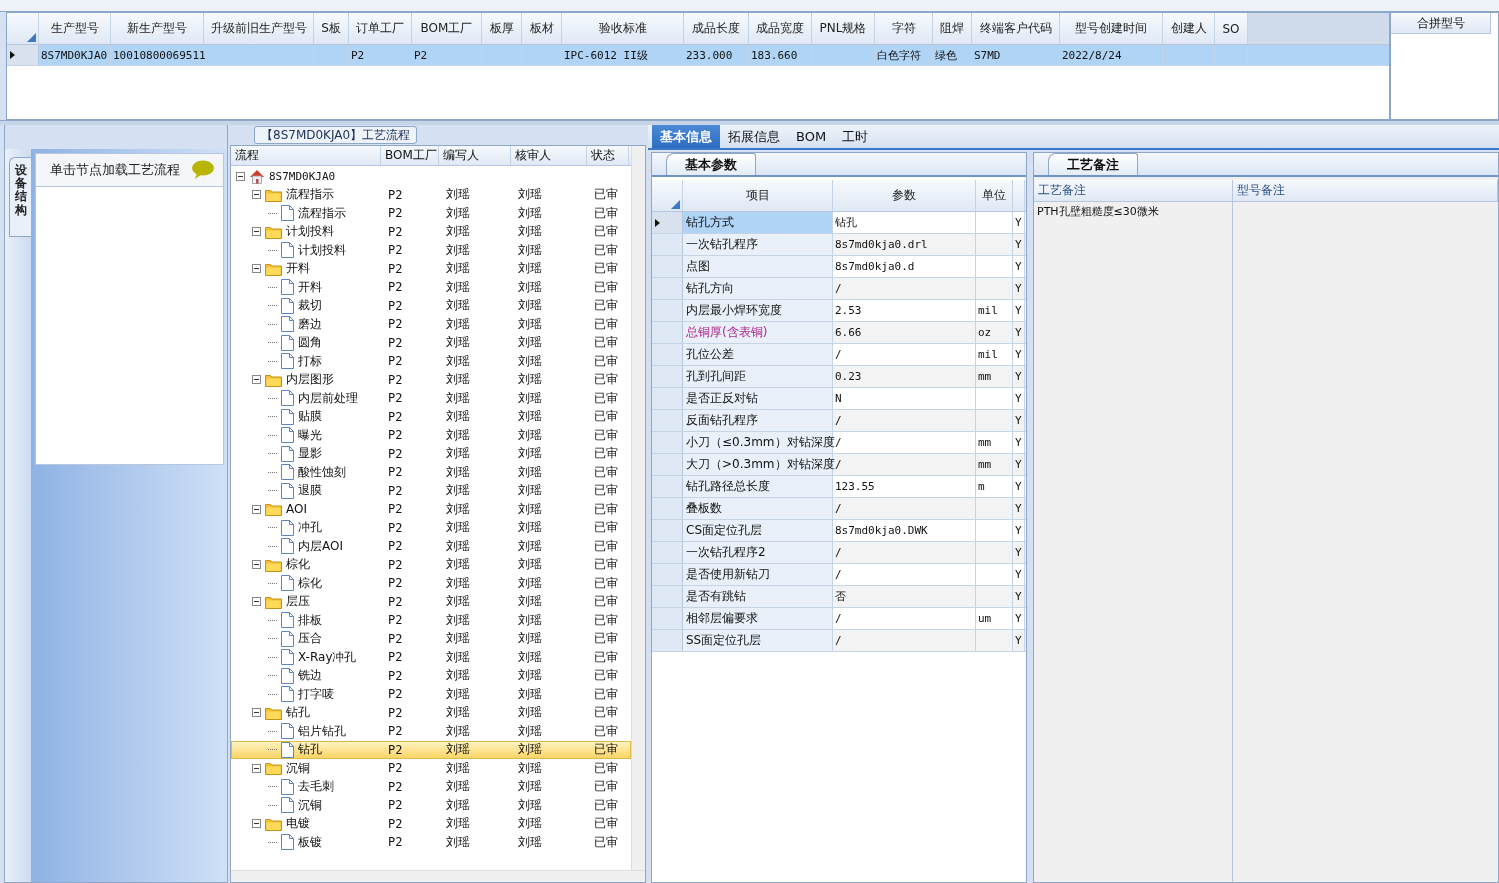 Image resolution: width=1499 pixels, height=883 pixels. I want to click on column-header: 参数, so click(904, 195).